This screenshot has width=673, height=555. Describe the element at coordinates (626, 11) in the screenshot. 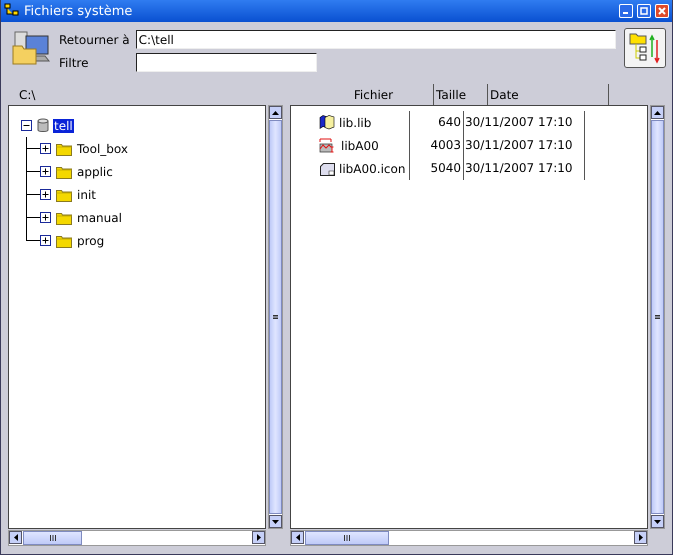

I see `minimize-button` at that location.